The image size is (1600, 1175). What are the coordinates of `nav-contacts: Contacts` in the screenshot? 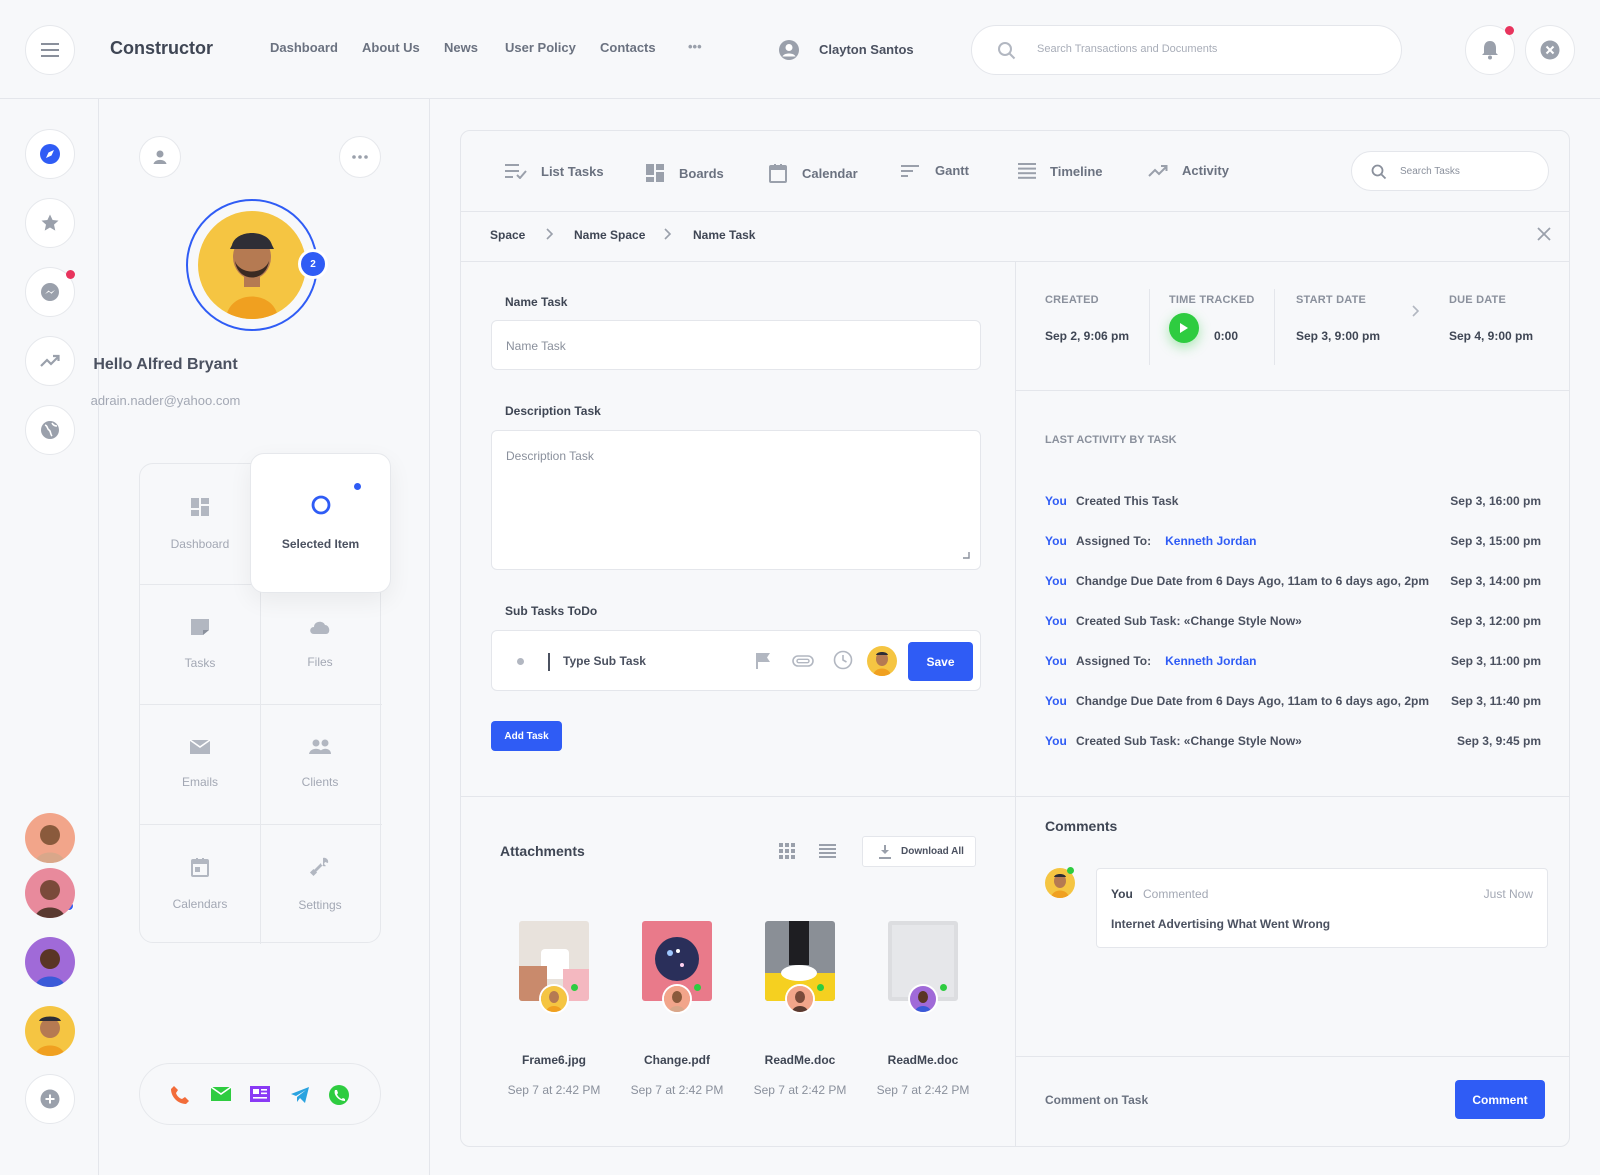 It's located at (628, 47).